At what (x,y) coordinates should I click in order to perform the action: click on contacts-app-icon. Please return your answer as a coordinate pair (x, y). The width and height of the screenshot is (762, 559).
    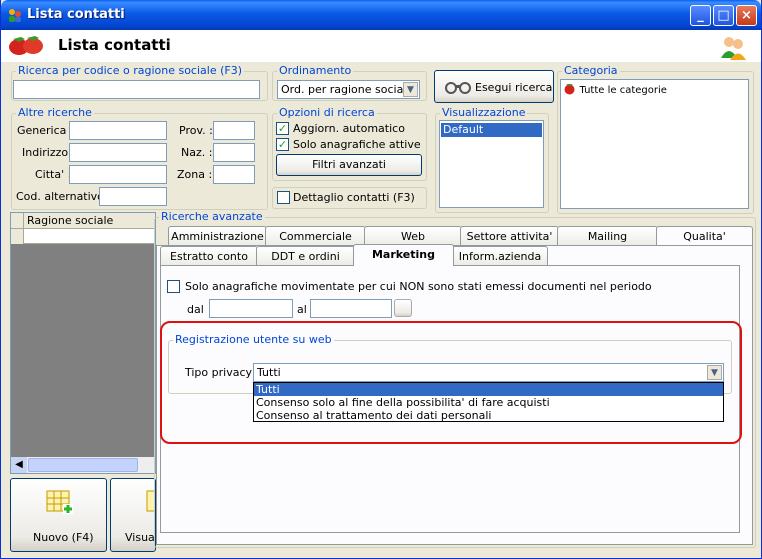
    Looking at the image, I should click on (15, 15).